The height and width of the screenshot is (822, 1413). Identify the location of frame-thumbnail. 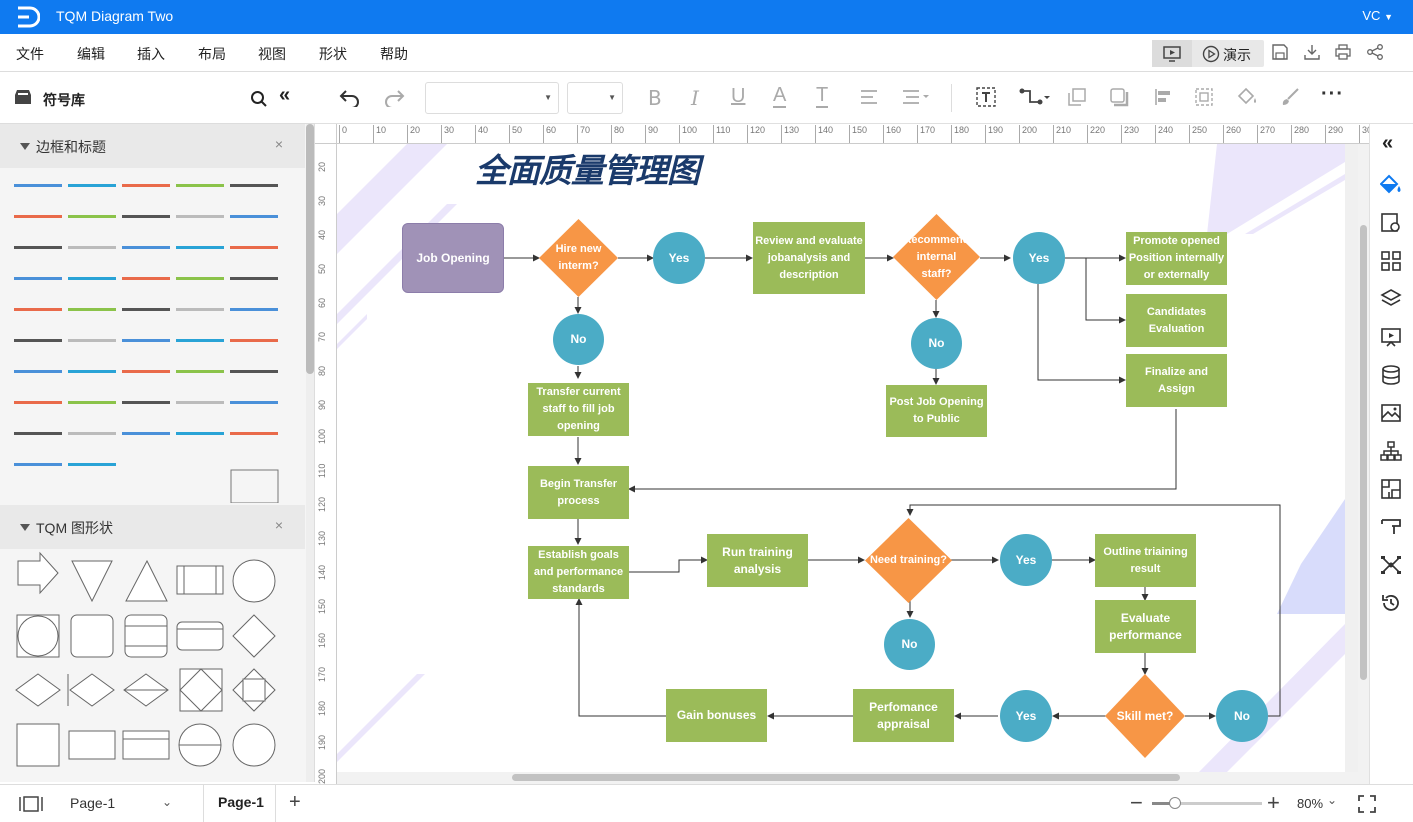
(254, 486).